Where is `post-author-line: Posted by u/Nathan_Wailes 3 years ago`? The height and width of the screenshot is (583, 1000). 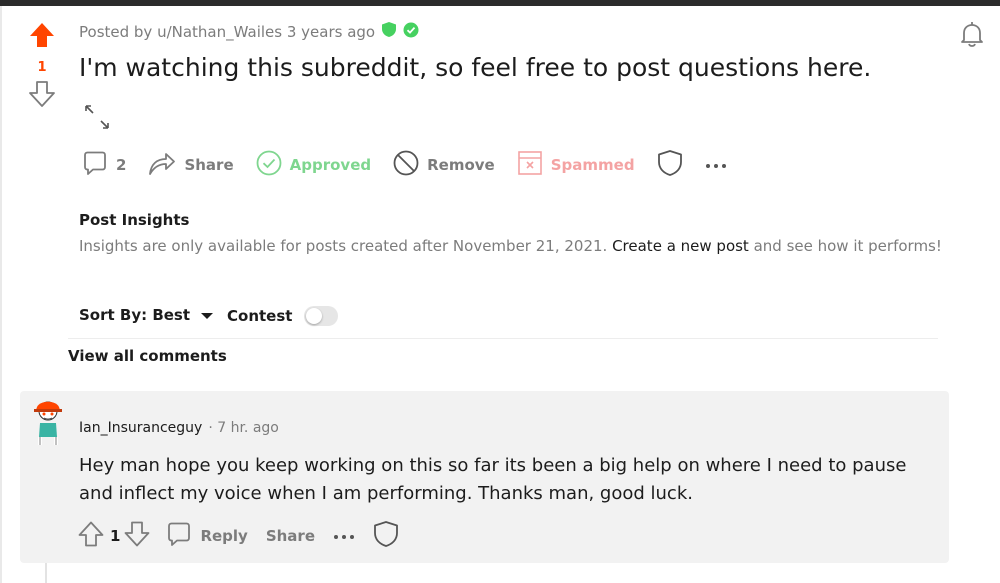 post-author-line: Posted by u/Nathan_Wailes 3 years ago is located at coordinates (227, 32).